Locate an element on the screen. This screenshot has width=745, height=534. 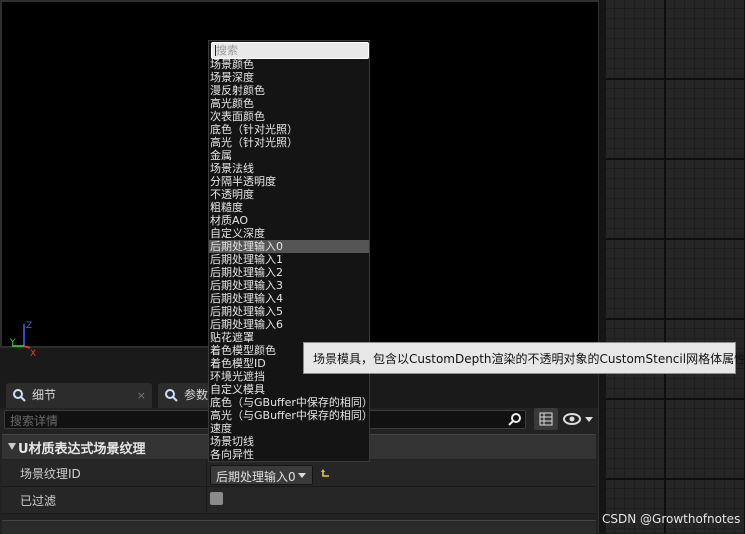
watermark: CSDN @Growthofnotes is located at coordinates (671, 519).